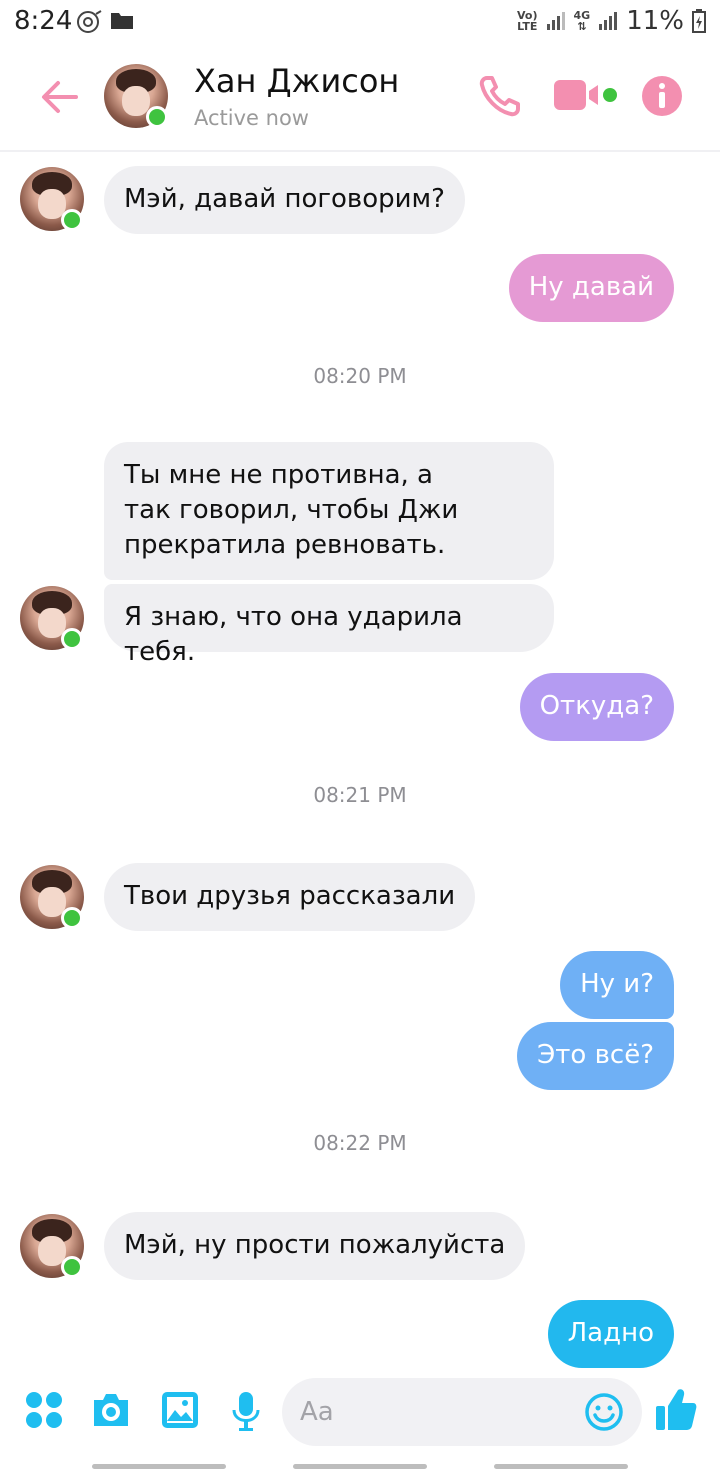  I want to click on message-bubble-incoming: Твои друзья рассказали, so click(290, 897).